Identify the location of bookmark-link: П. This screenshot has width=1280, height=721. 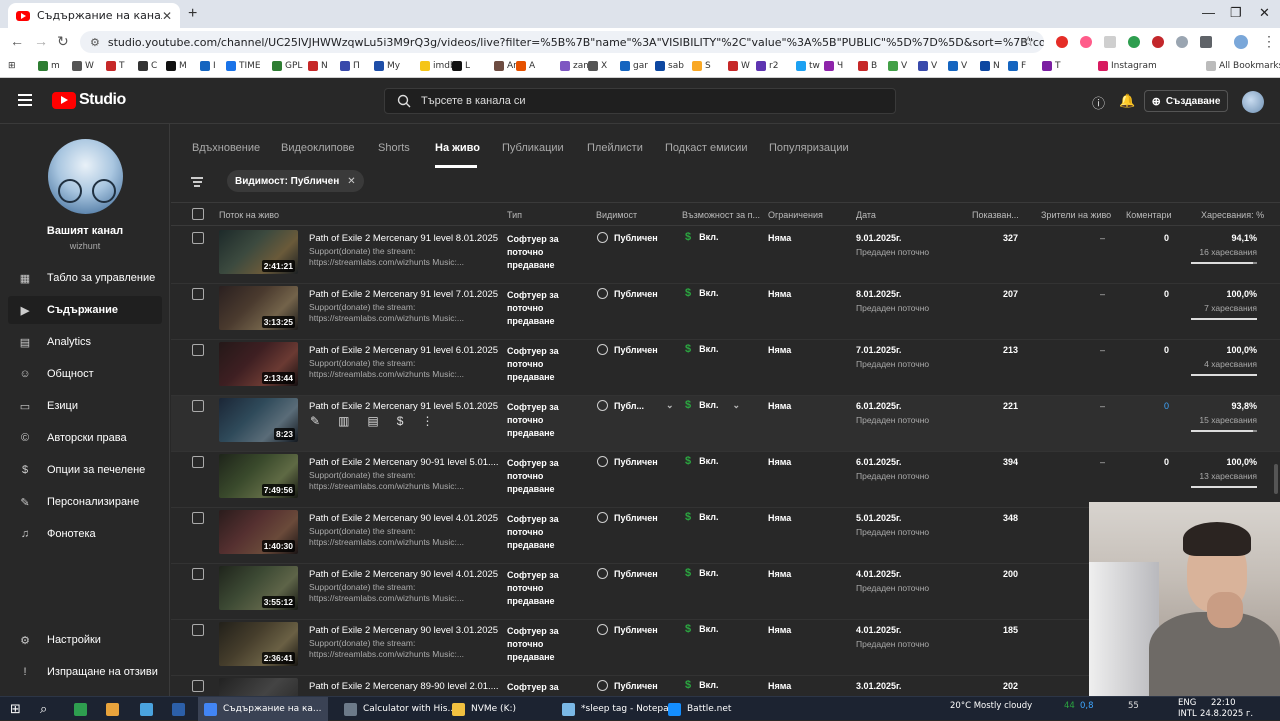
(350, 66).